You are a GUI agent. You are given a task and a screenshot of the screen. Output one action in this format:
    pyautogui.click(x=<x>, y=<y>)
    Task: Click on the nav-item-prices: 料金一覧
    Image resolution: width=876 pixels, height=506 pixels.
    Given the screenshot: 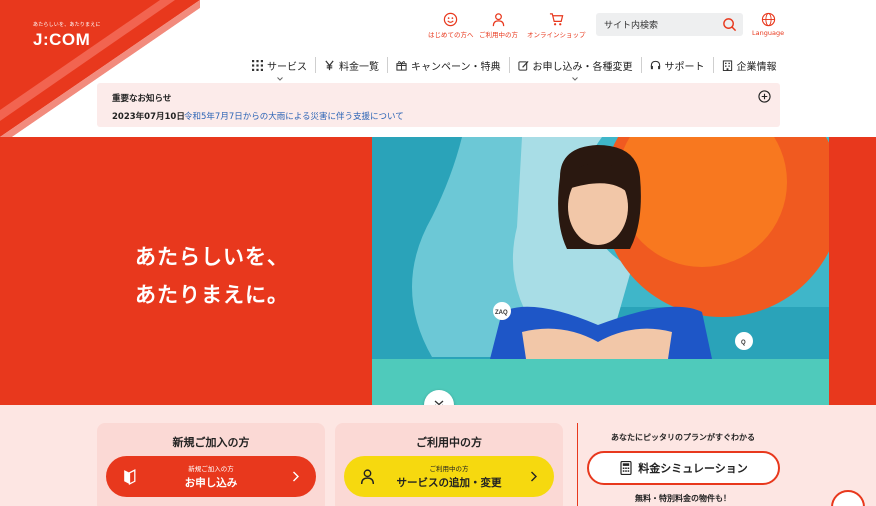 What is the action you would take?
    pyautogui.click(x=351, y=65)
    